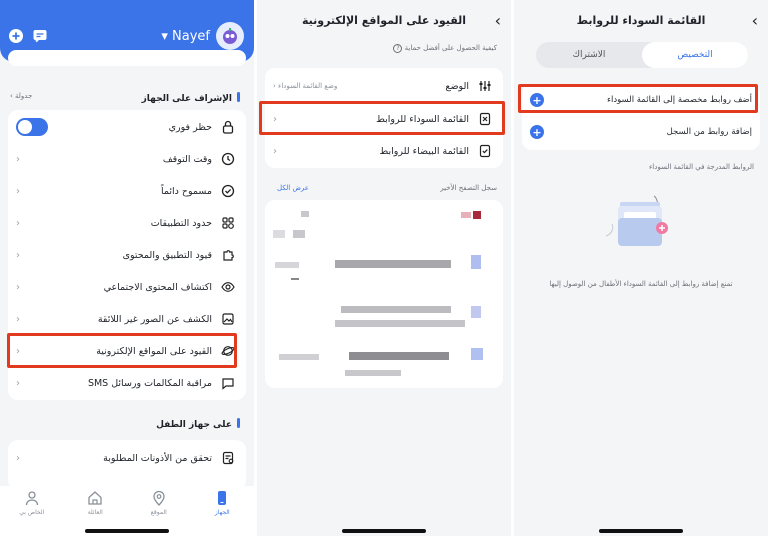 This screenshot has height=536, width=768. I want to click on supervision-title: الإشراف على الجهاز, so click(191, 98).